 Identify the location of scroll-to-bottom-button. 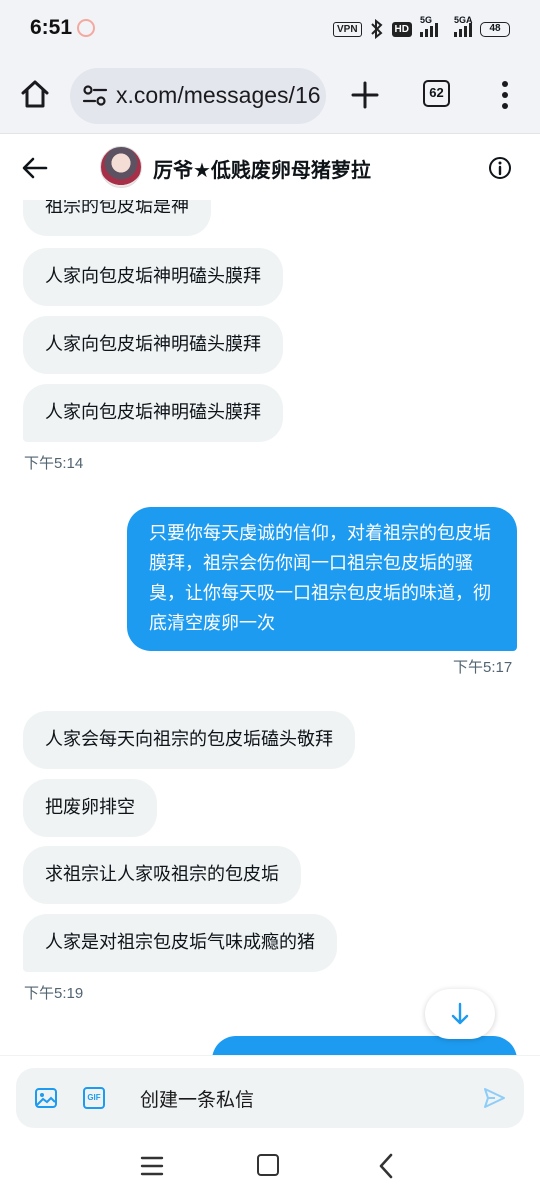
(460, 1014).